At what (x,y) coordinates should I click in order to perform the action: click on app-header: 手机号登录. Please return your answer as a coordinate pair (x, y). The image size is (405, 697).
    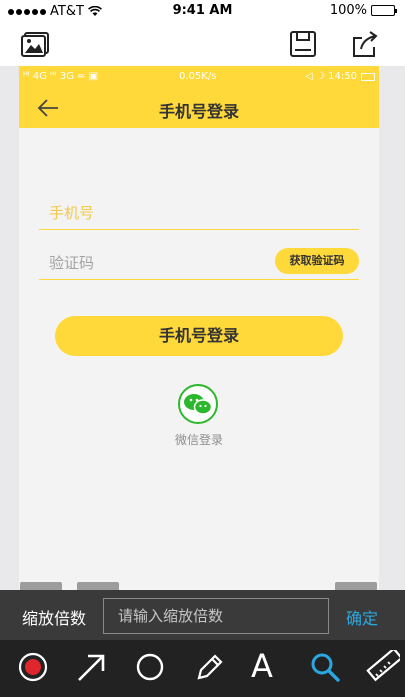
    Looking at the image, I should click on (199, 108).